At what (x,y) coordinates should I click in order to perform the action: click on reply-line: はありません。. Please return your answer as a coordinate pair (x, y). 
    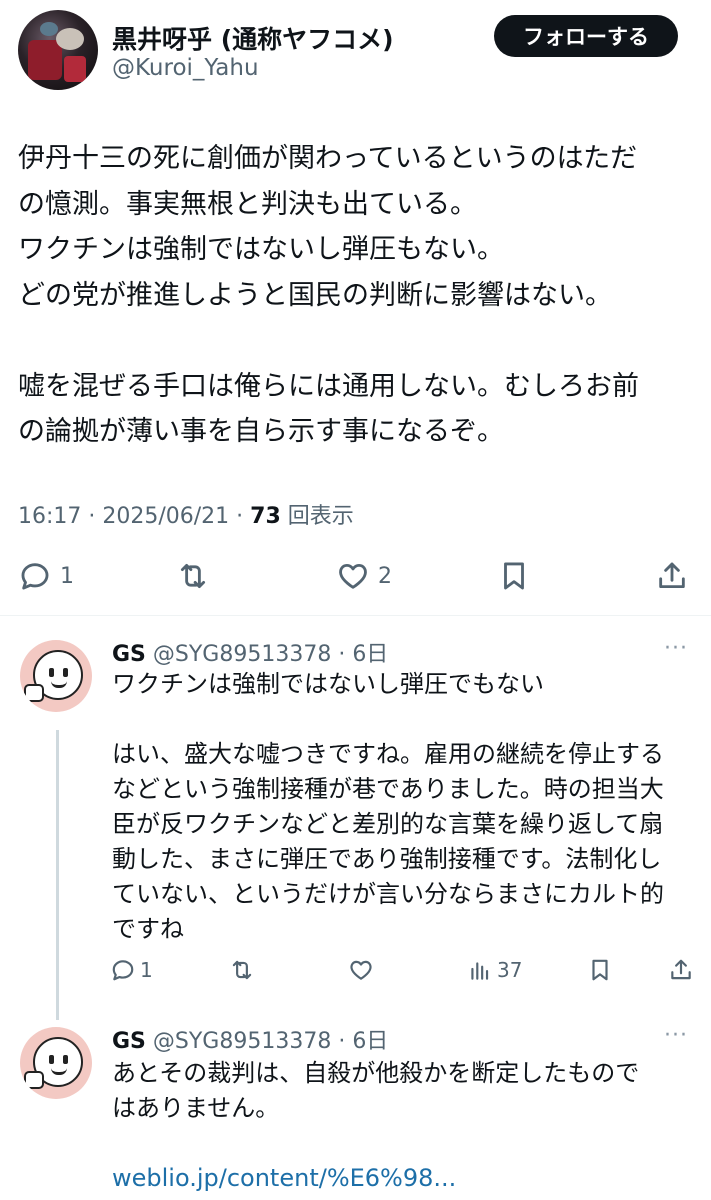
    Looking at the image, I should click on (196, 1108).